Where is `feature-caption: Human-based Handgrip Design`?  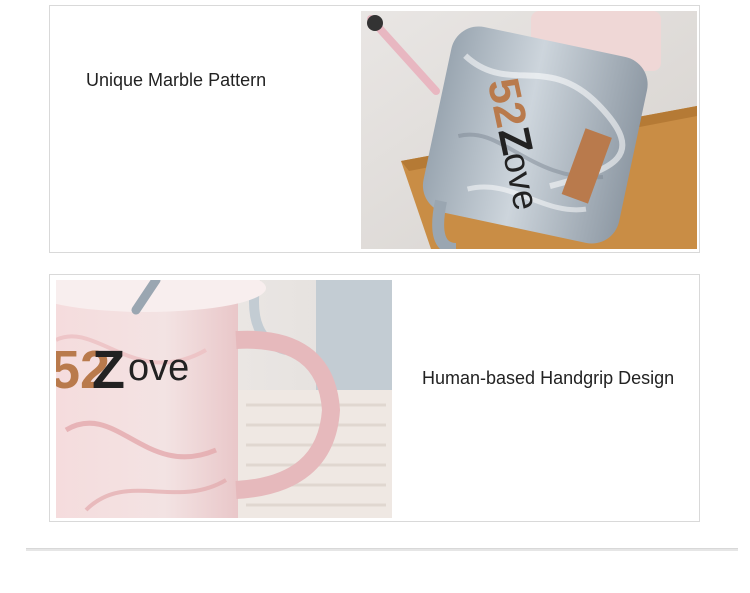 feature-caption: Human-based Handgrip Design is located at coordinates (548, 378).